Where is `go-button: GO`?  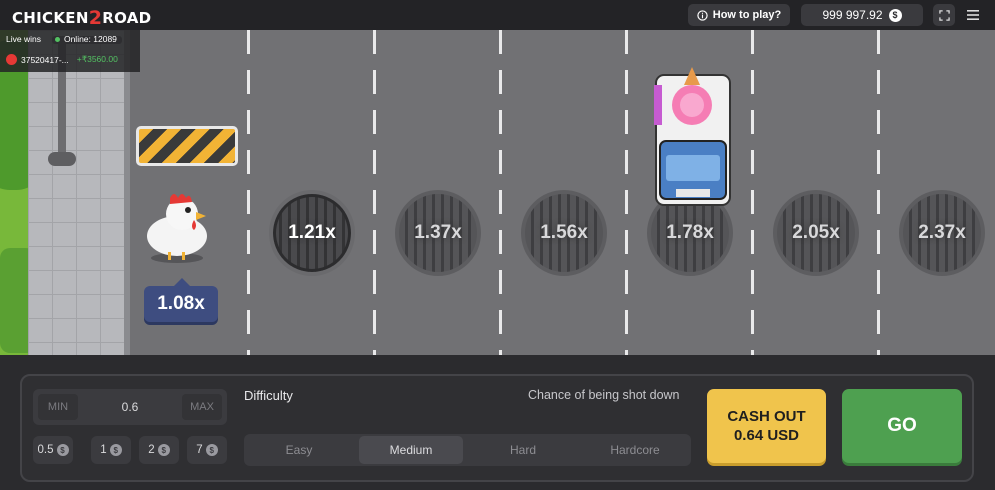 go-button: GO is located at coordinates (902, 426).